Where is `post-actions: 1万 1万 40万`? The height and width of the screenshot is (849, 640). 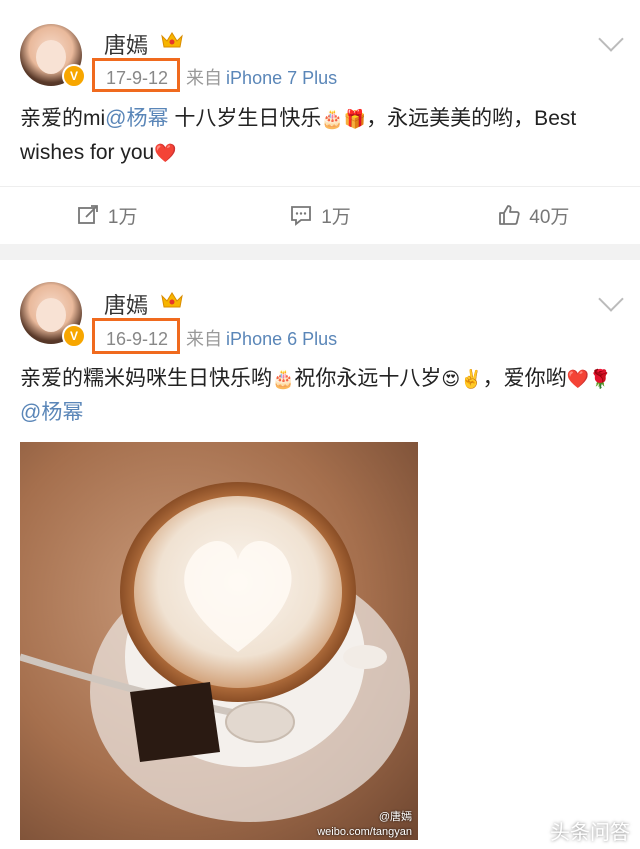
post-actions: 1万 1万 40万 is located at coordinates (320, 214).